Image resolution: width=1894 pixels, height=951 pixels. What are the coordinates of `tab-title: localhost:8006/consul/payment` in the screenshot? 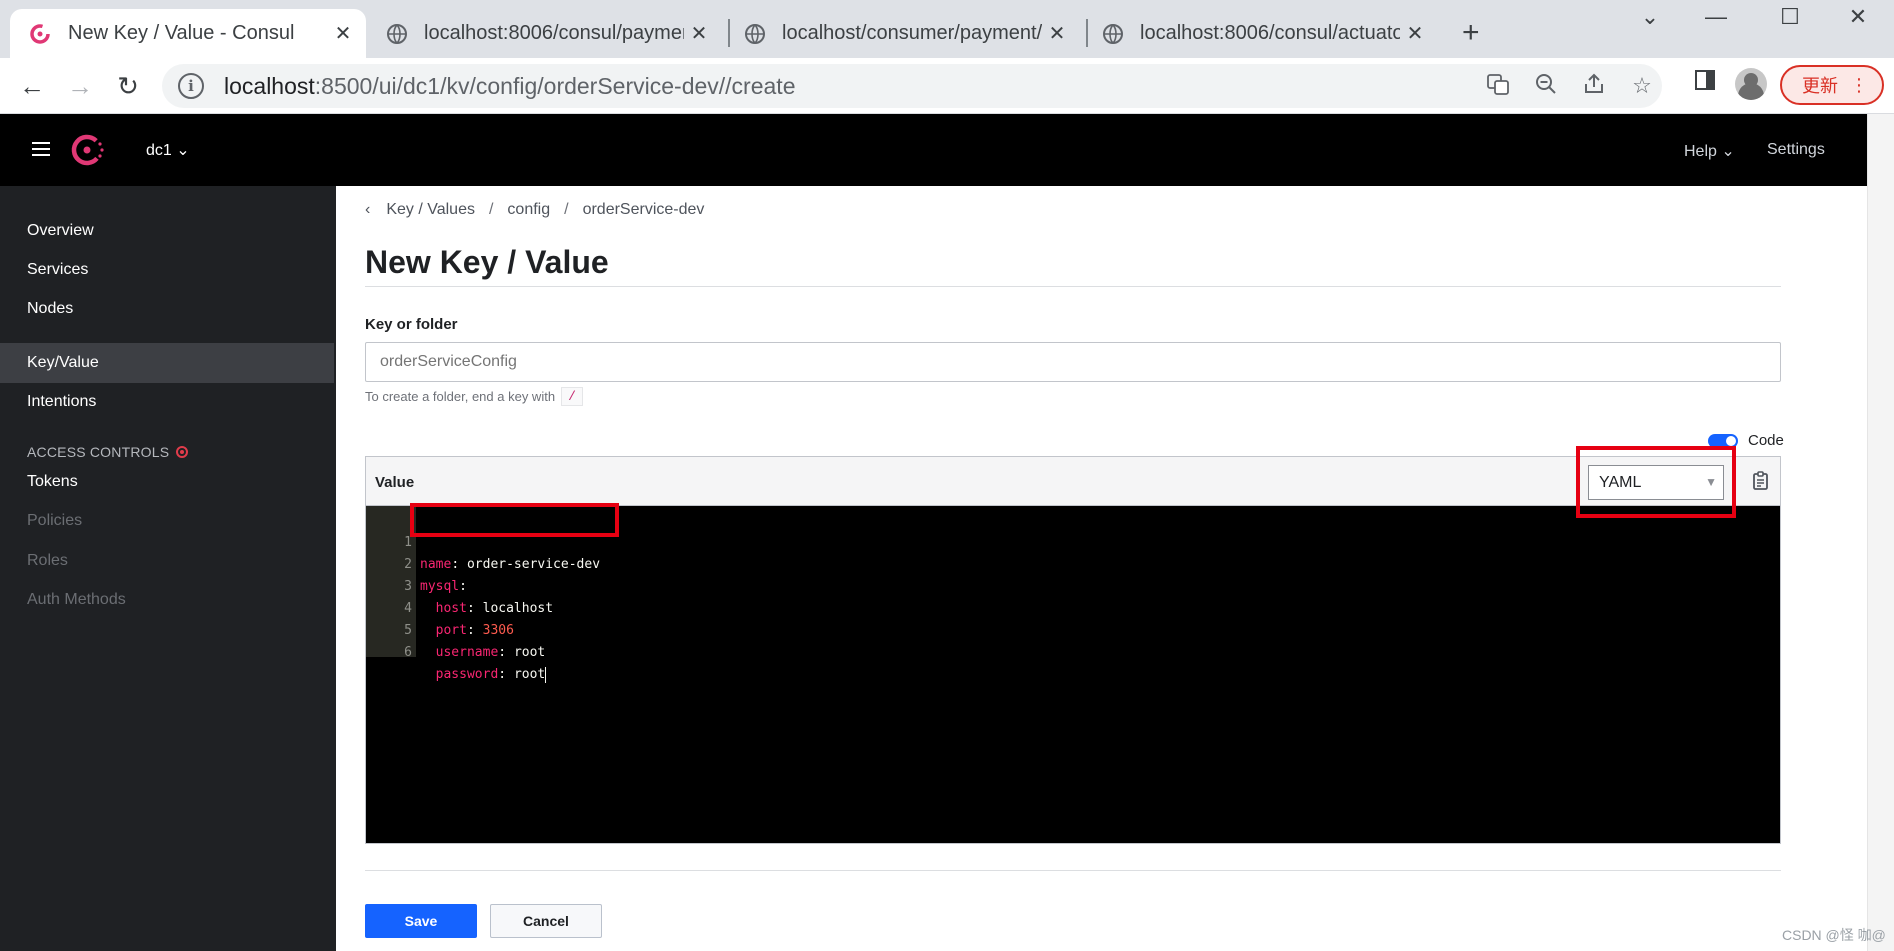 It's located at (554, 33).